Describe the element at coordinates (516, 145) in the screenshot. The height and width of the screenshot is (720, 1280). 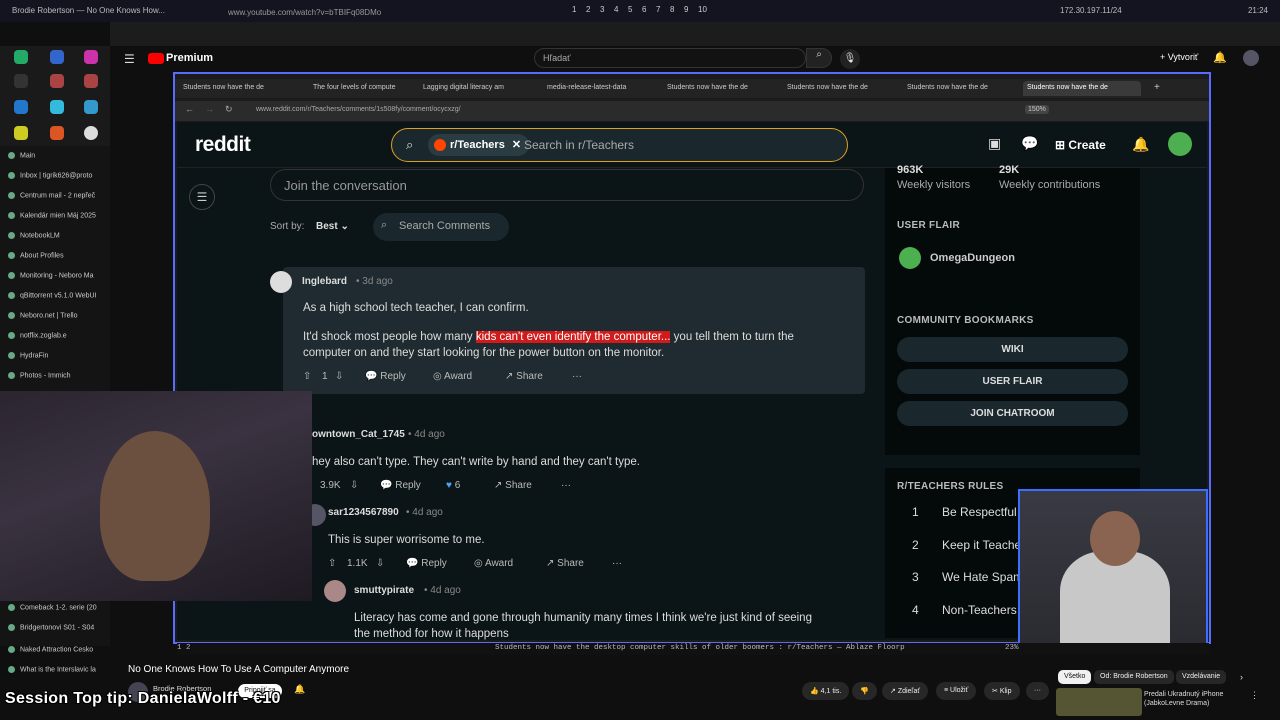
I see `close-icon: ✕` at that location.